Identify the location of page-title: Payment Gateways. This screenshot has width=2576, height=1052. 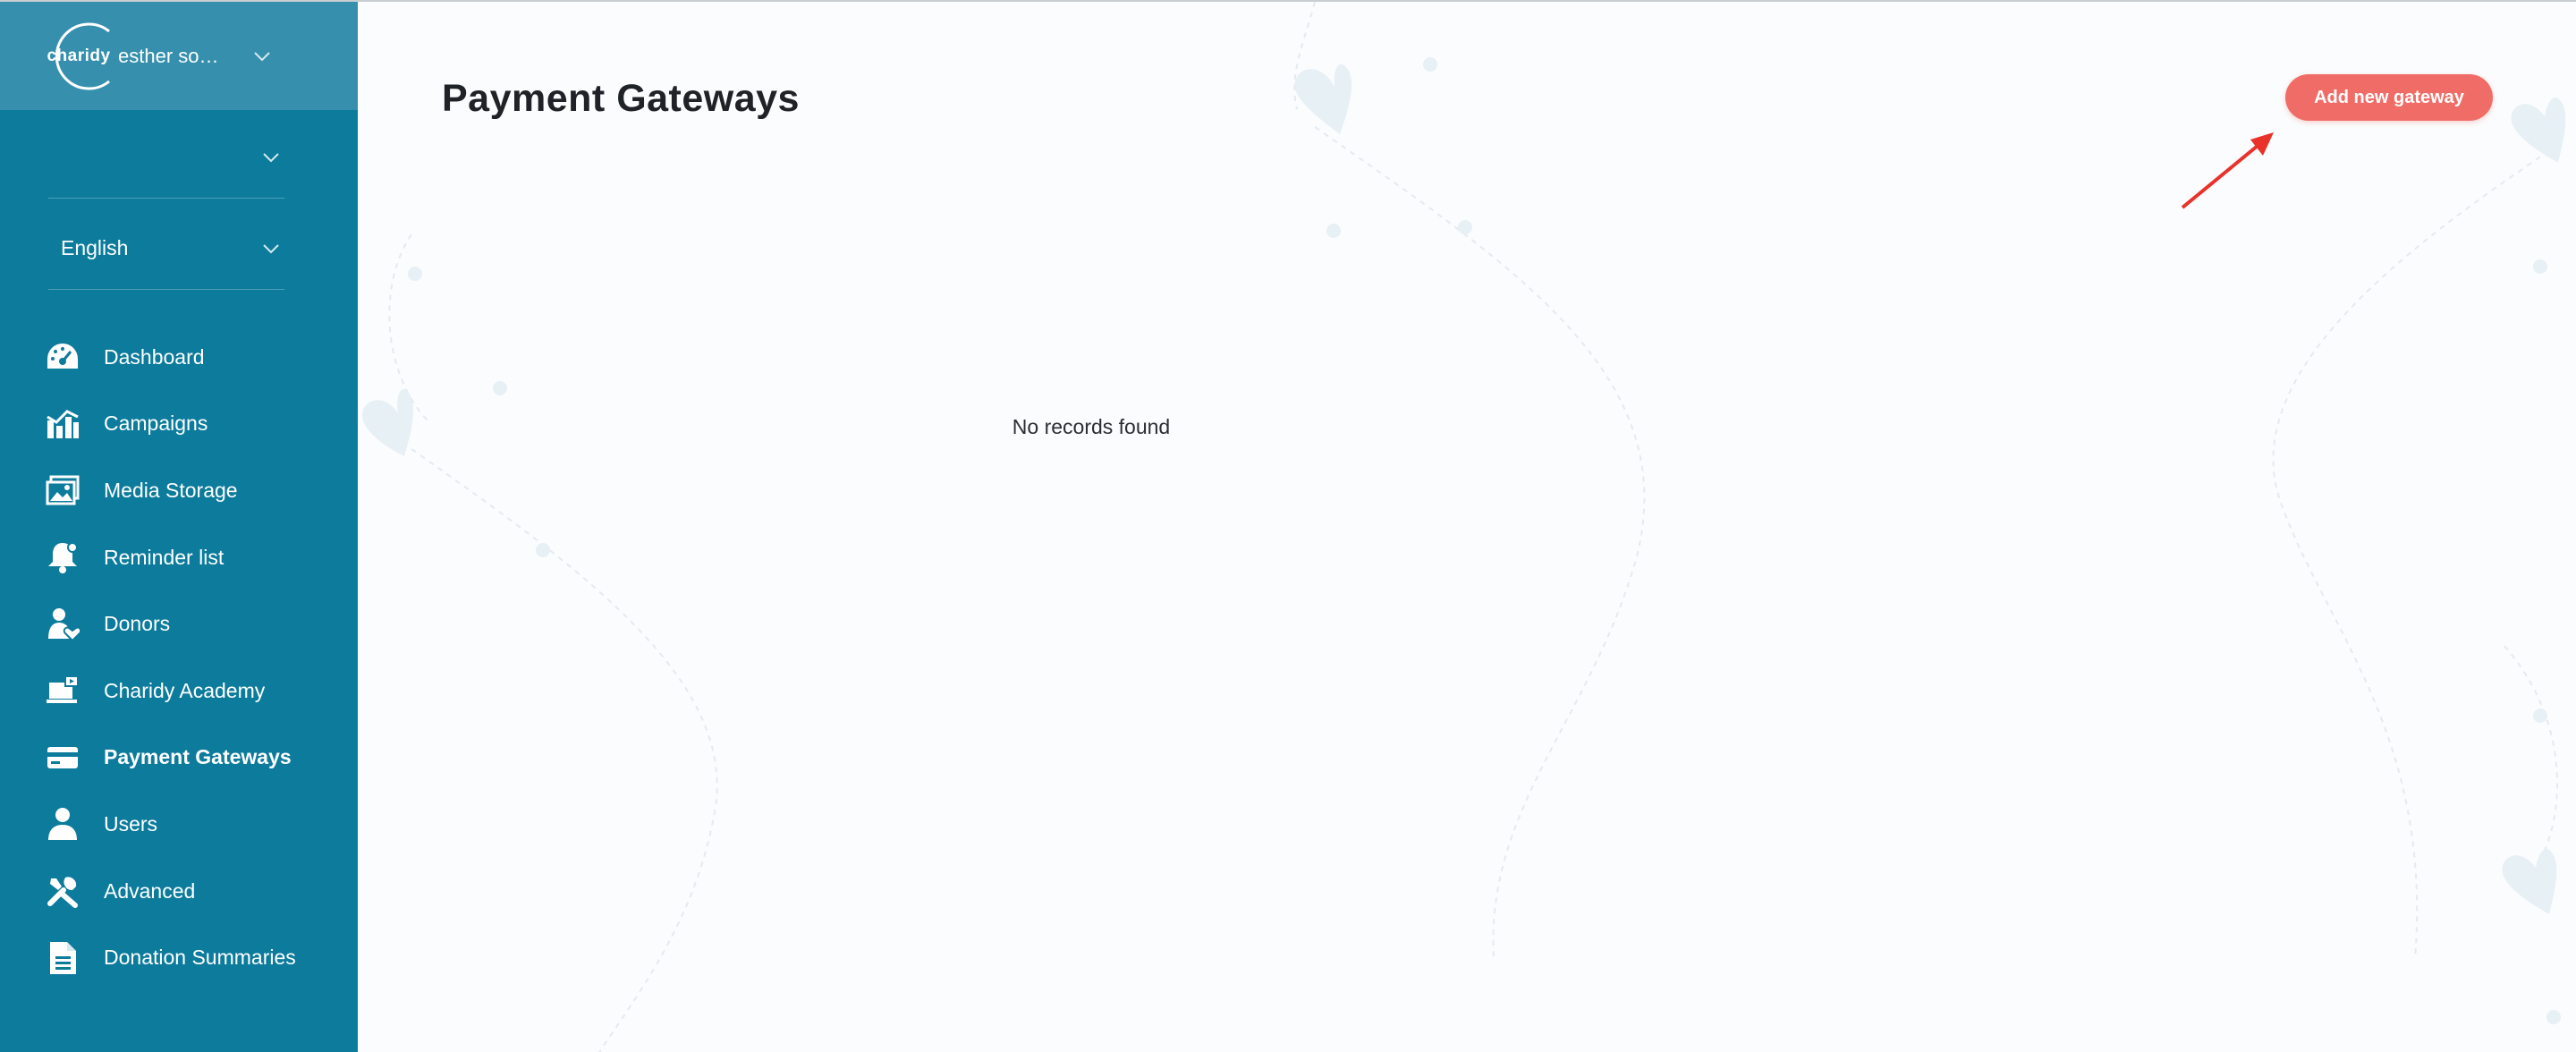
(621, 98).